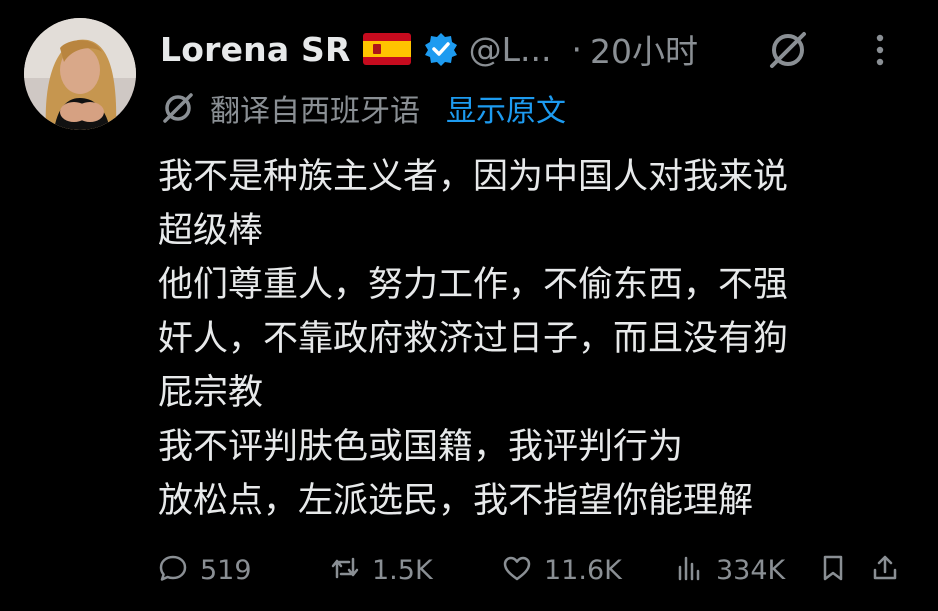 The image size is (938, 611). I want to click on action-bar: 519 1.5K 11.6K 334K, so click(538, 570).